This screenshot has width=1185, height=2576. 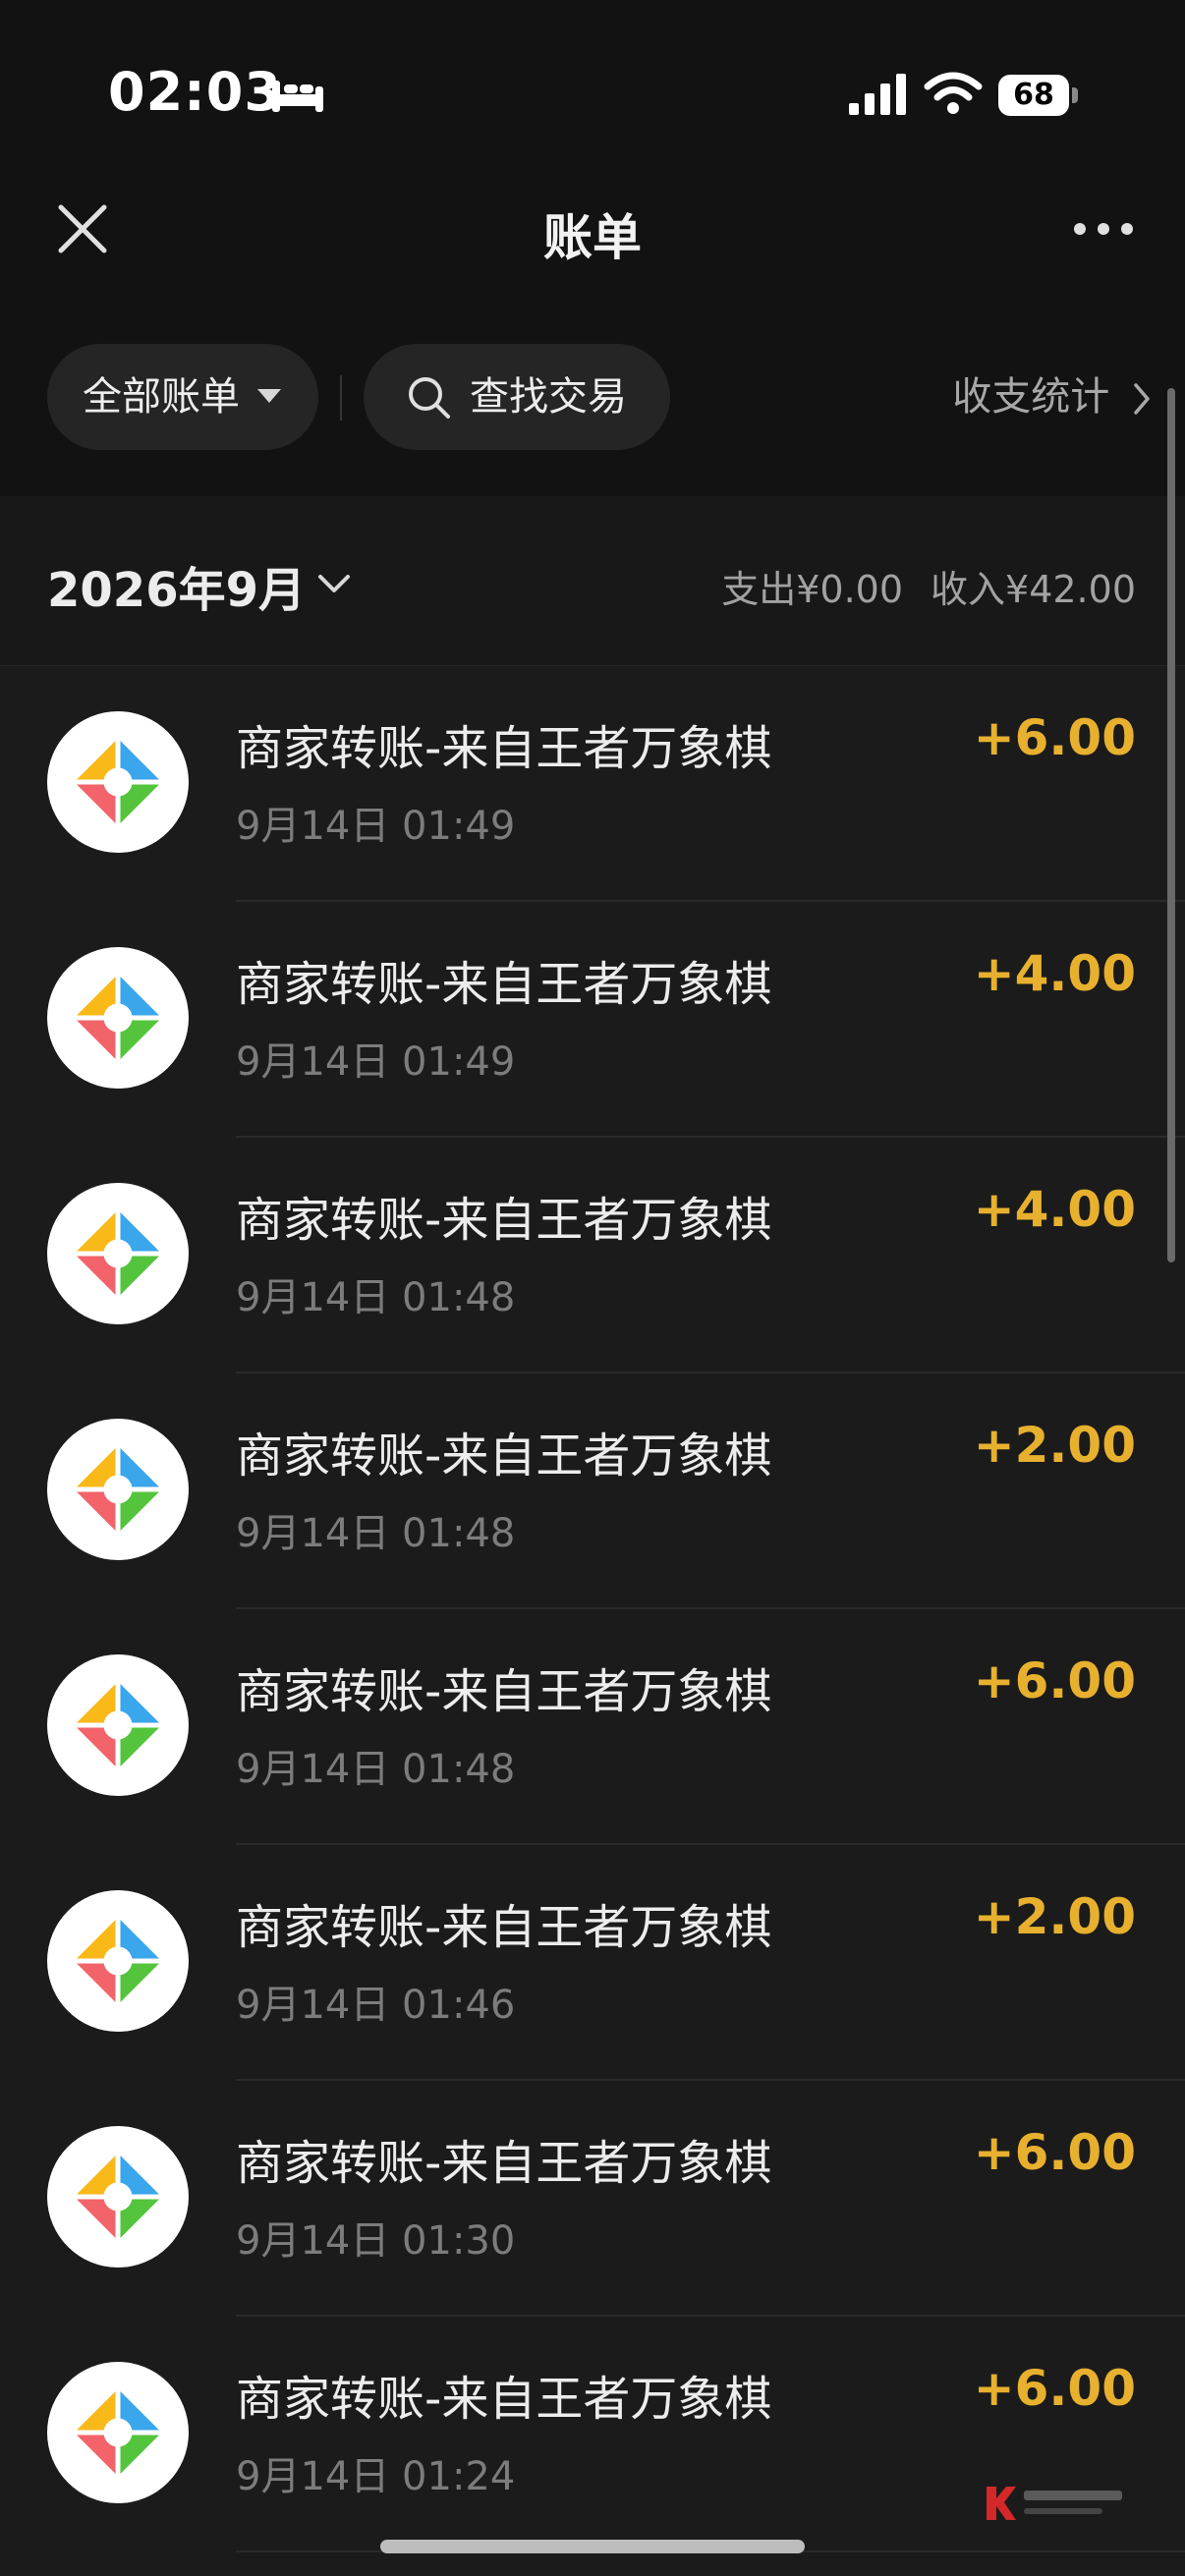 I want to click on month-selector: 2026年9月, so click(x=177, y=585).